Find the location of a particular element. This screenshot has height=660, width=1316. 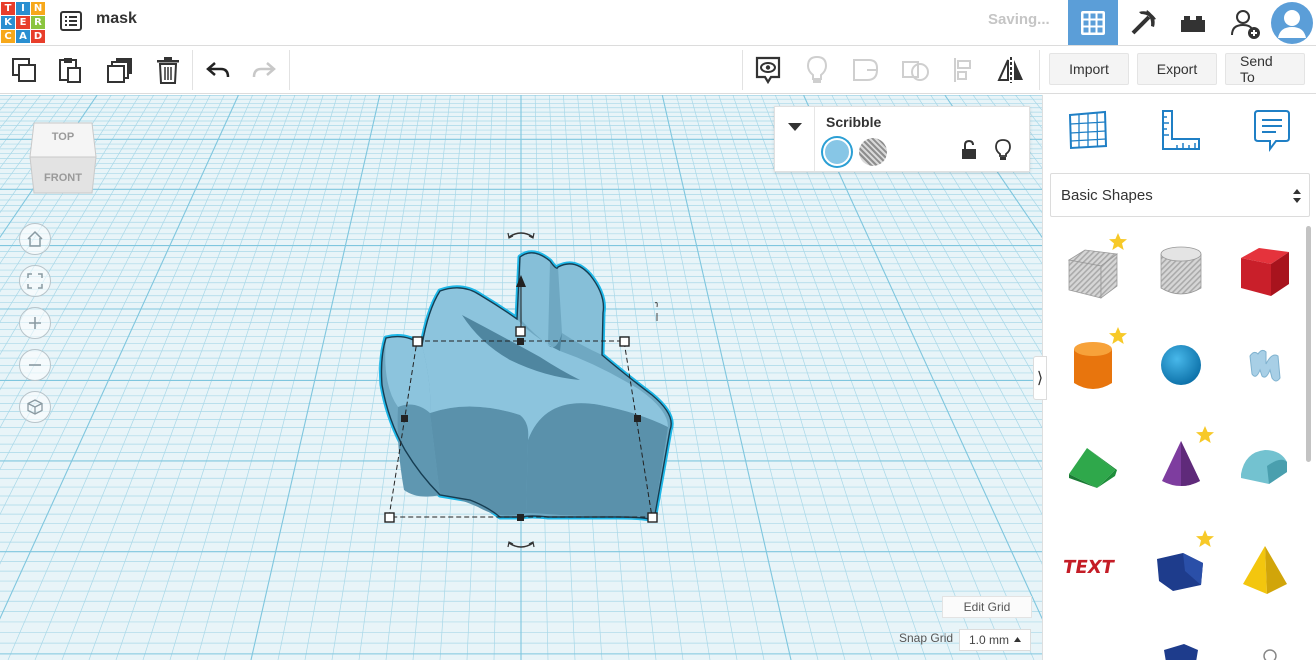

align-icon is located at coordinates (964, 70).